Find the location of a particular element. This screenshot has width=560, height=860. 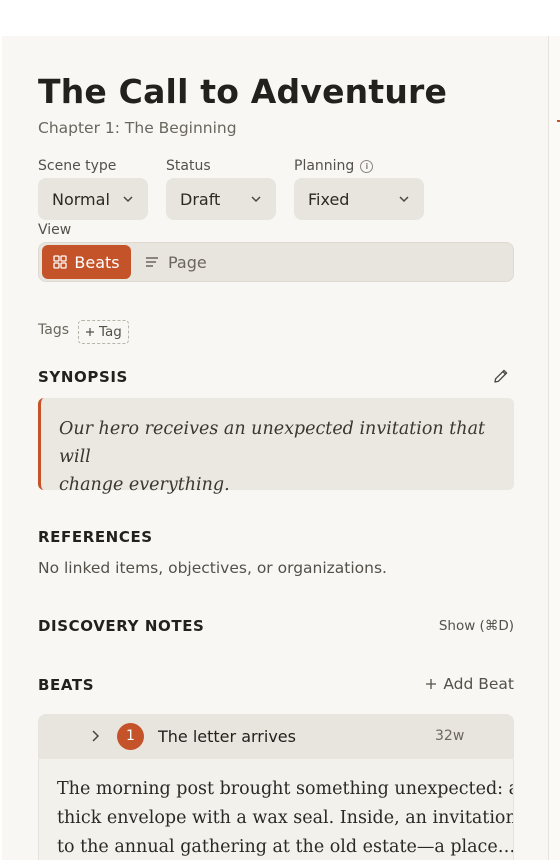

pencil-icon is located at coordinates (501, 376).